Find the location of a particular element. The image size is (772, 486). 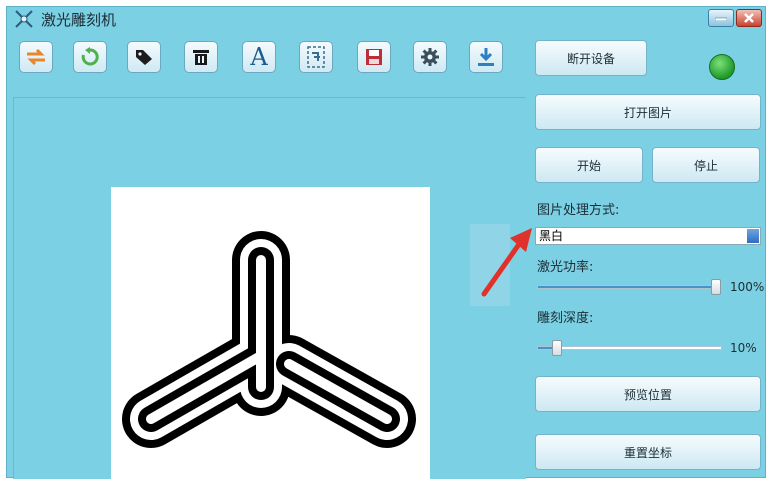

preview-position-button: 预览位置 is located at coordinates (648, 394).